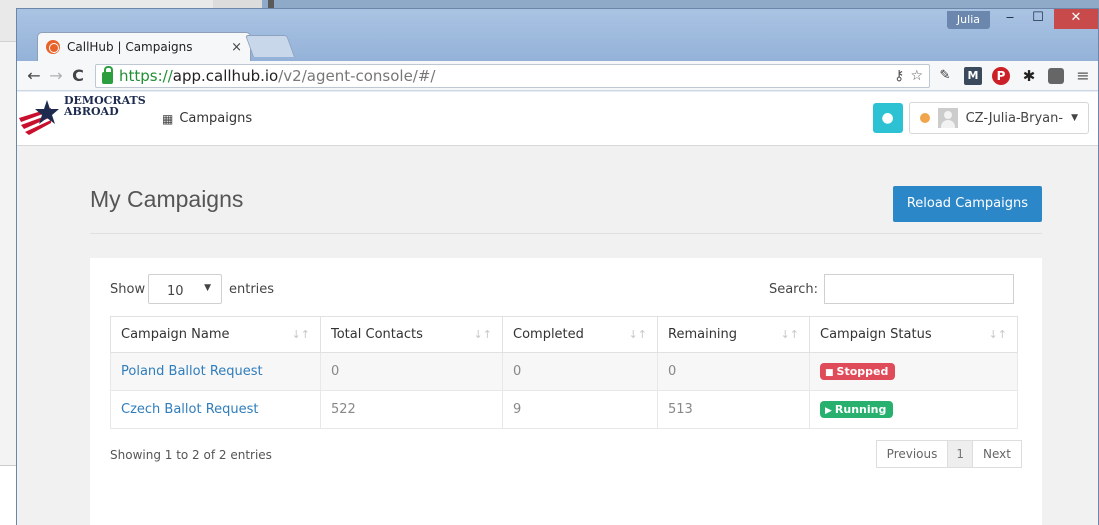 This screenshot has height=525, width=1099. What do you see at coordinates (1038, 19) in the screenshot?
I see `maximize-icon: ☐` at bounding box center [1038, 19].